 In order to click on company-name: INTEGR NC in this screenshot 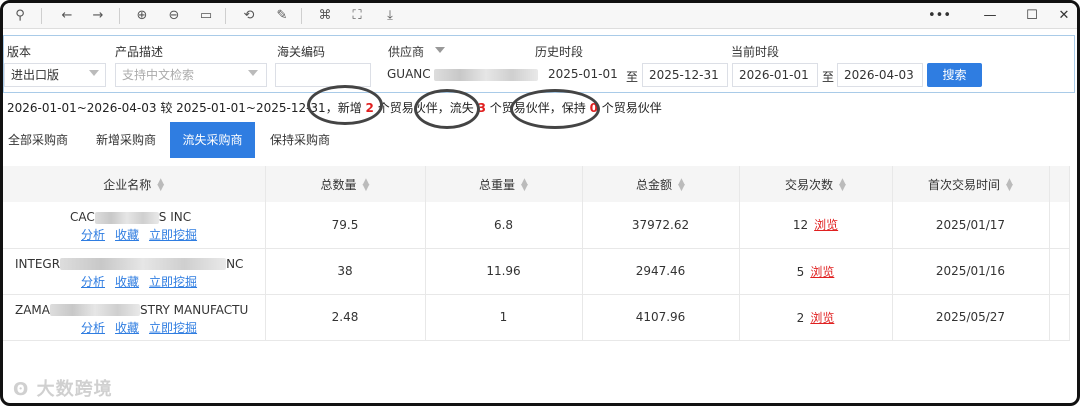, I will do `click(129, 263)`.